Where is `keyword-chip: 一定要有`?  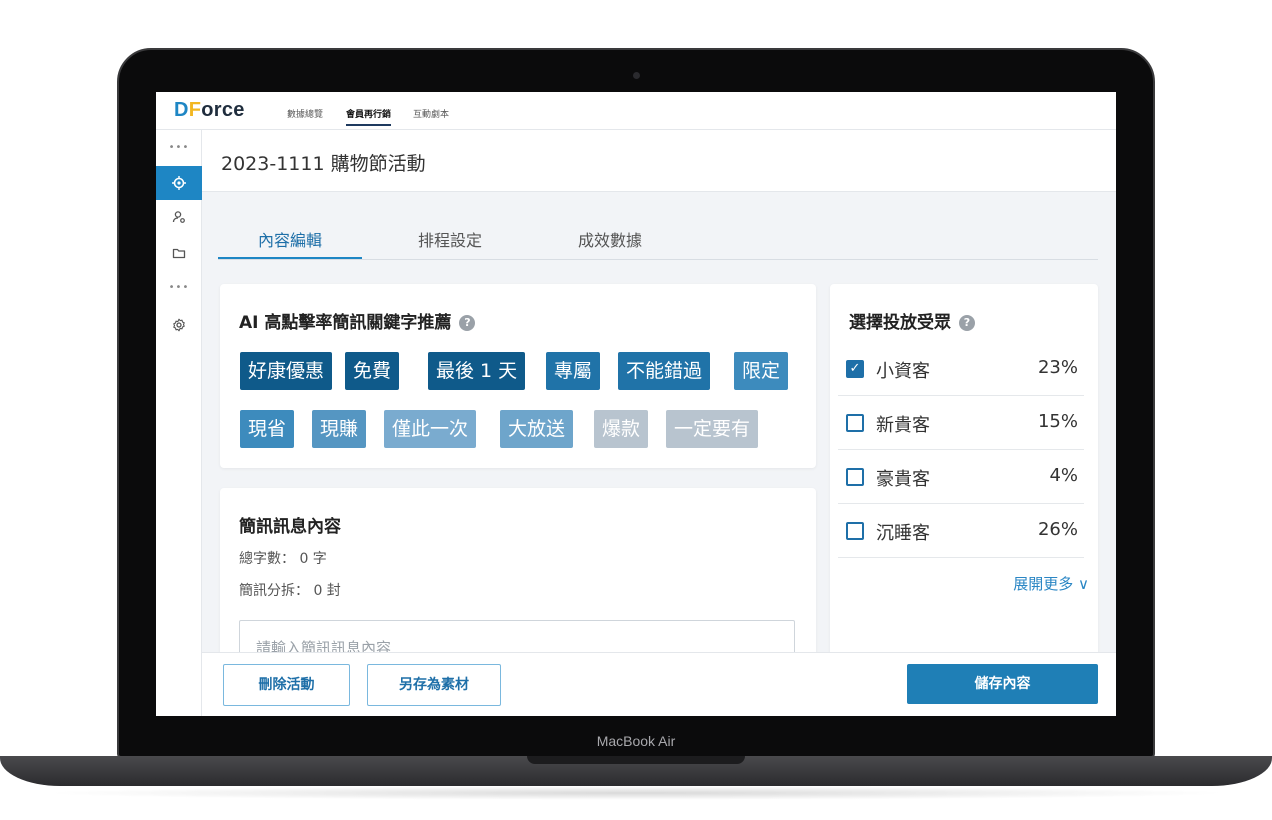 keyword-chip: 一定要有 is located at coordinates (712, 429).